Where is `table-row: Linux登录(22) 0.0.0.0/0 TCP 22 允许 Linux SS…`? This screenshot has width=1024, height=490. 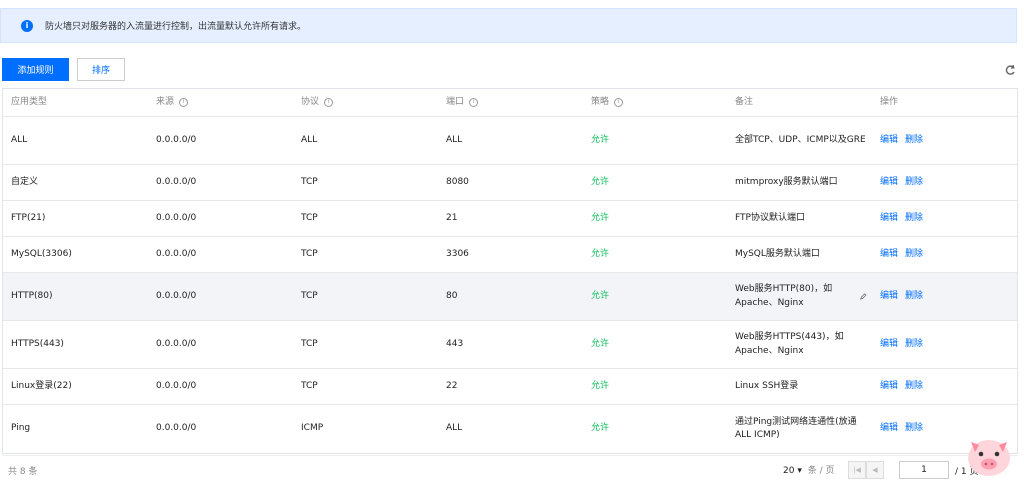 table-row: Linux登录(22) 0.0.0.0/0 TCP 22 允许 Linux SS… is located at coordinates (510, 387).